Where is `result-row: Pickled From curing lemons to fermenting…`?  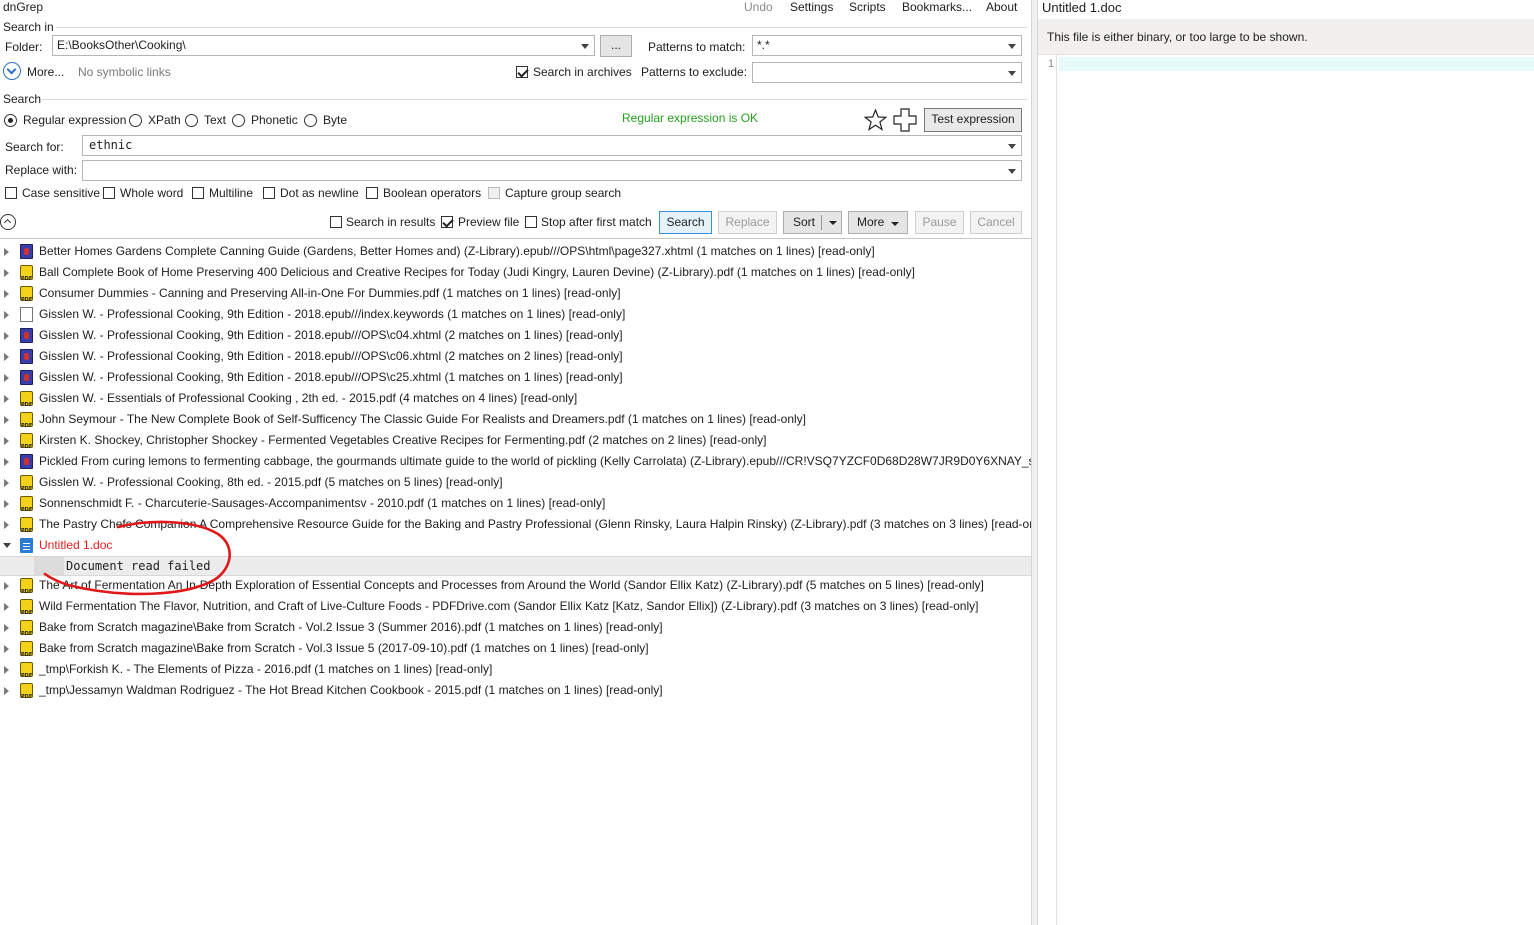
result-row: Pickled From curing lemons to fermenting… is located at coordinates (515, 461).